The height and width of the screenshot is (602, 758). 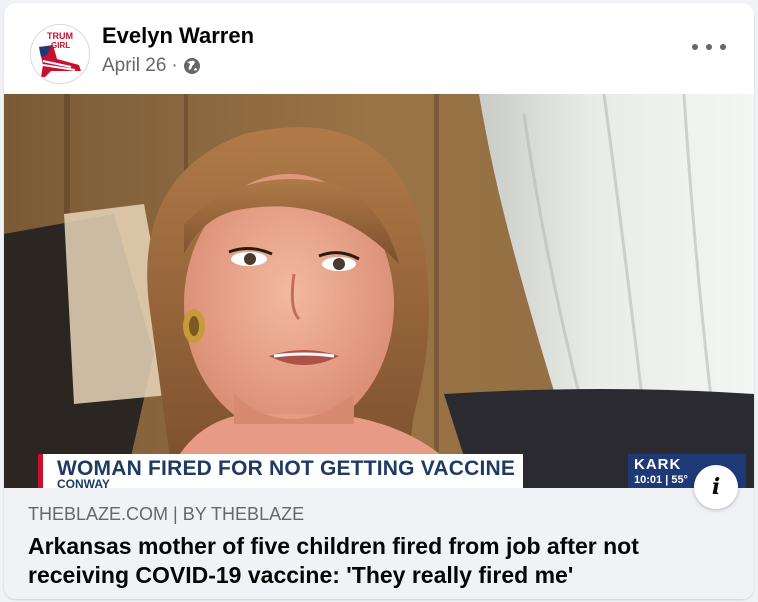 I want to click on station-name: KARK, so click(x=658, y=464).